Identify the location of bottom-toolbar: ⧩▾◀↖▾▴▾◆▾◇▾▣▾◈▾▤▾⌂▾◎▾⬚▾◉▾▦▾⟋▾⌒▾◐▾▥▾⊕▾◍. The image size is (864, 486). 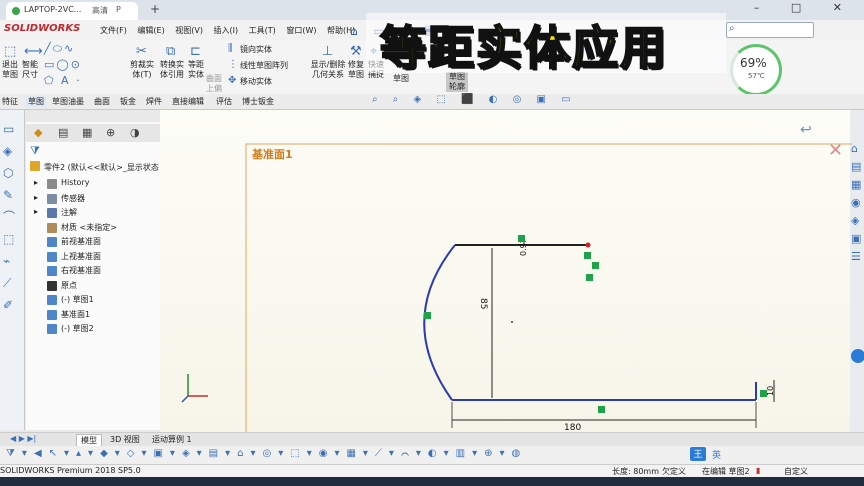
(432, 455).